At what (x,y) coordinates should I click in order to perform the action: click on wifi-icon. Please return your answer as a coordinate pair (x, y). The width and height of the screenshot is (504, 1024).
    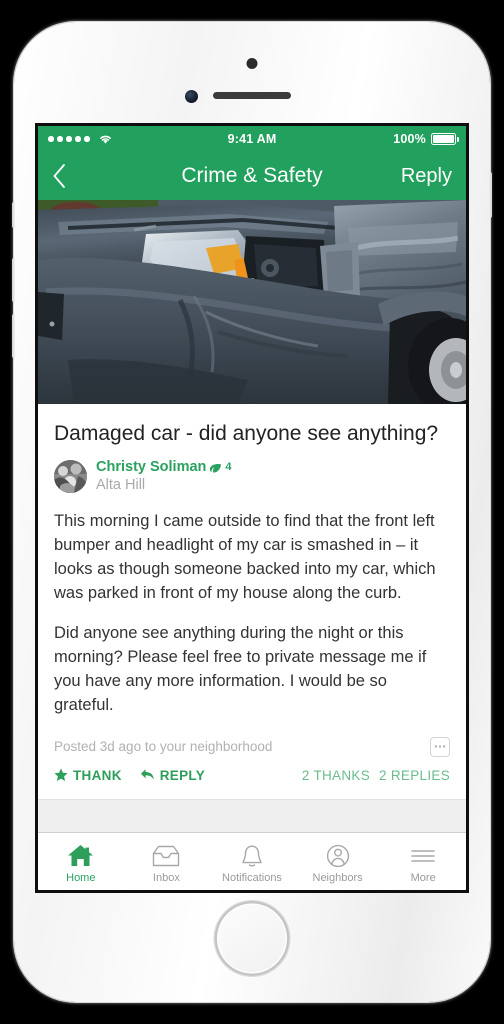
    Looking at the image, I should click on (105, 139).